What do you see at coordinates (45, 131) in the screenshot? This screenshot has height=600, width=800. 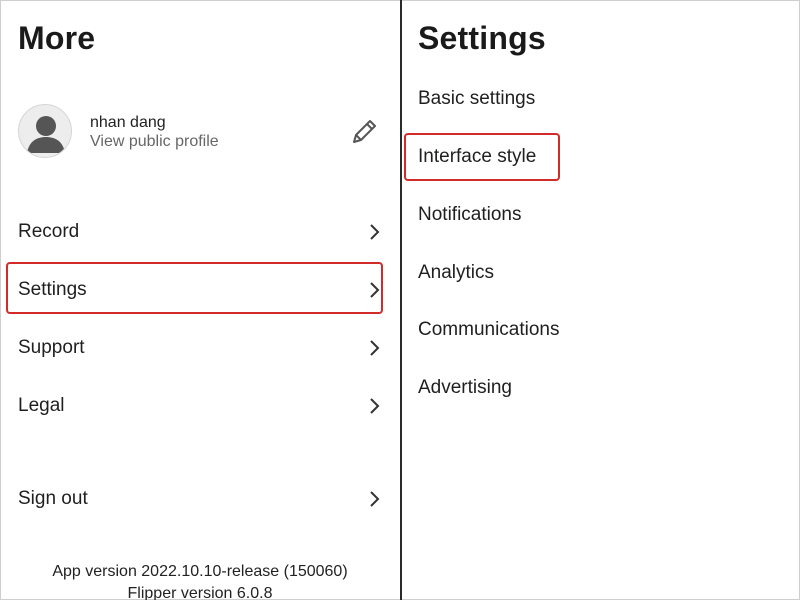 I see `avatar-placeholder-icon` at bounding box center [45, 131].